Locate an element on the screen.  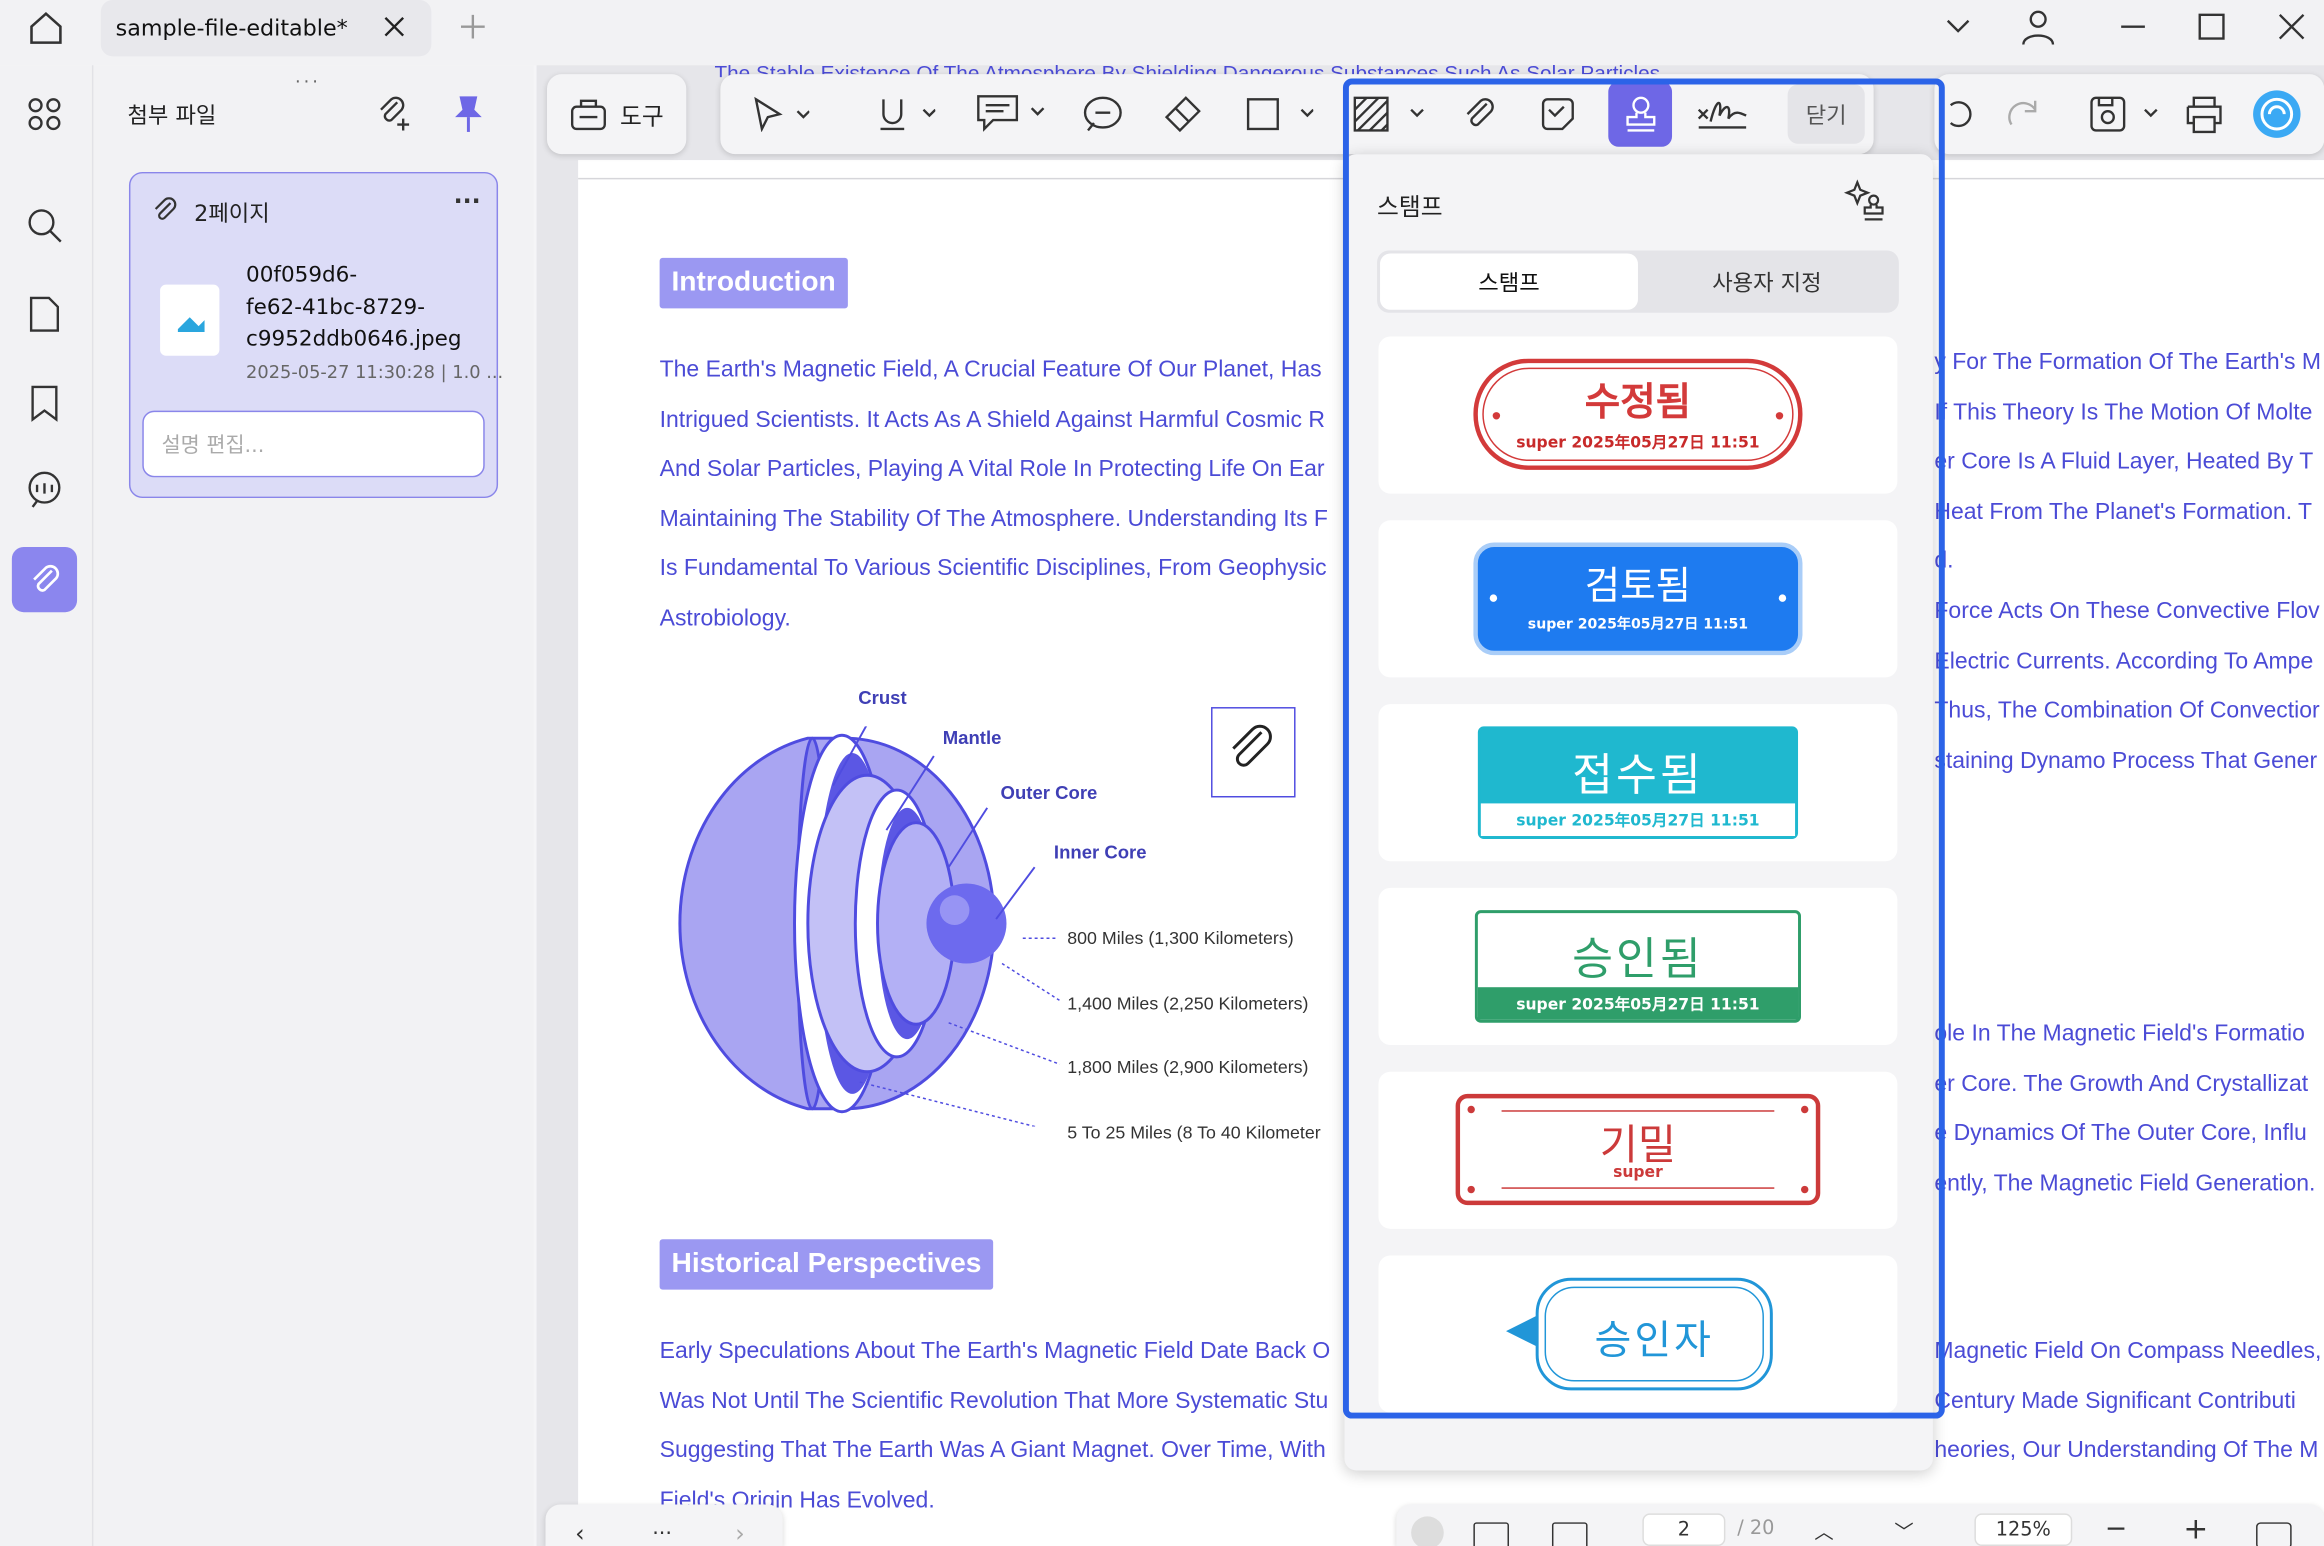
stamp-item-reviewed: 검토됨 super 2025年05月27日 11:51 is located at coordinates (1638, 599).